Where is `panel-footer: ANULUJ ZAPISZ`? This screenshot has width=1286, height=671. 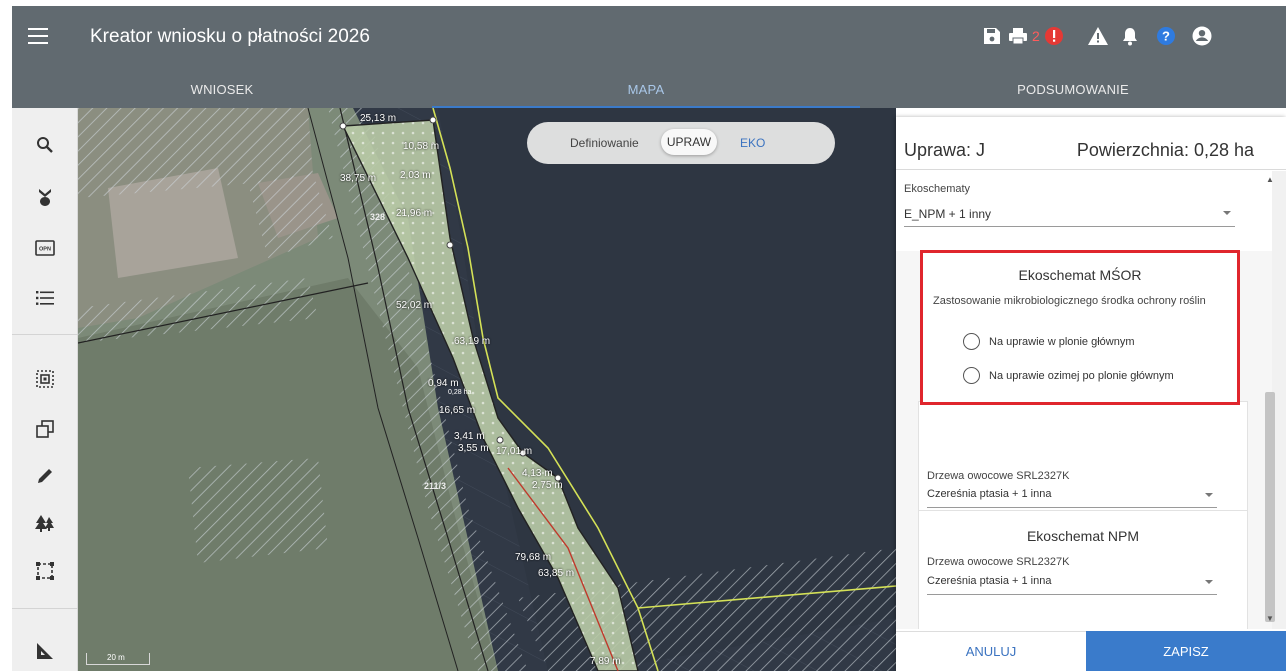
panel-footer: ANULUJ ZAPISZ is located at coordinates (1091, 651).